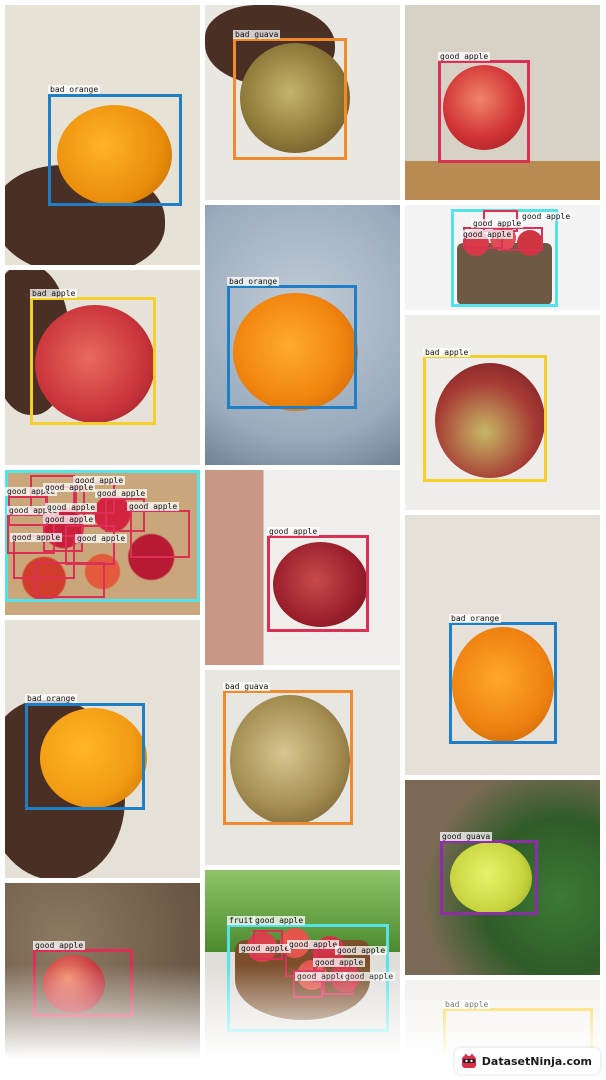  I want to click on box-label: fruit, so click(241, 920).